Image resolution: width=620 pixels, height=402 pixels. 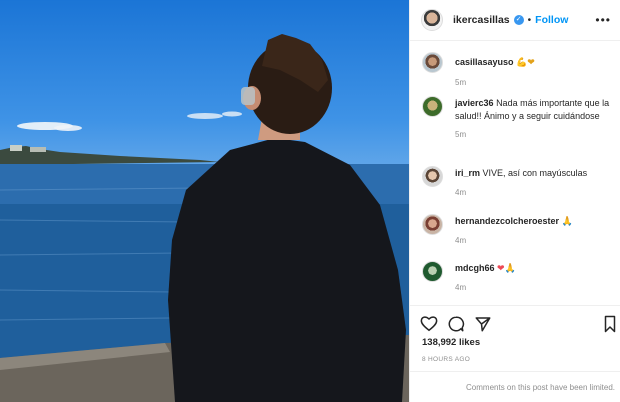 What do you see at coordinates (551, 20) in the screenshot?
I see `follow-button: Follow` at bounding box center [551, 20].